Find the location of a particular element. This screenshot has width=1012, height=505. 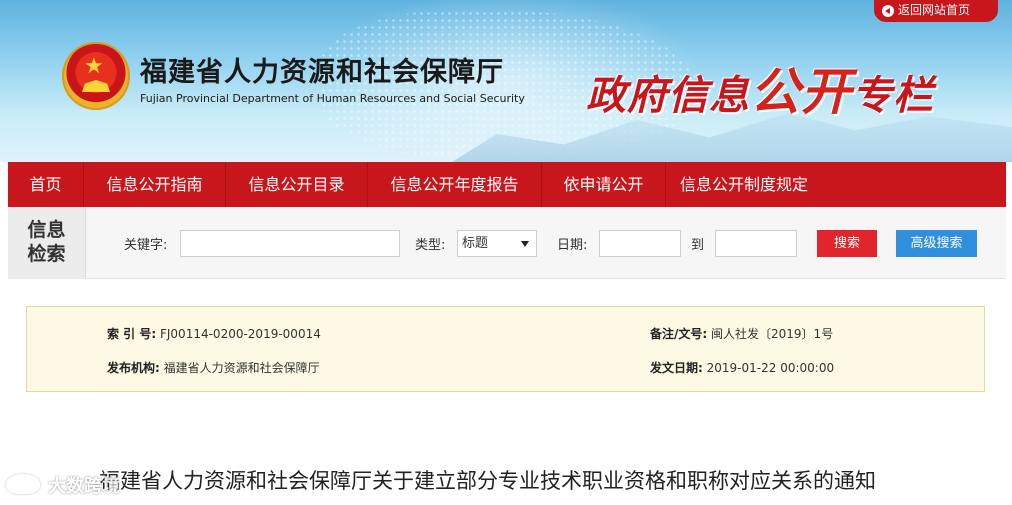

date-label: 日期: is located at coordinates (572, 245).